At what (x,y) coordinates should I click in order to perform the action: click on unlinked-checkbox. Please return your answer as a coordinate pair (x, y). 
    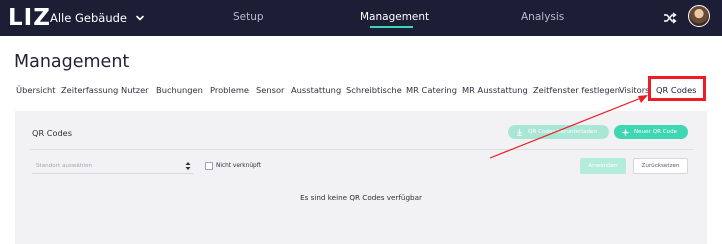
    Looking at the image, I should click on (209, 166).